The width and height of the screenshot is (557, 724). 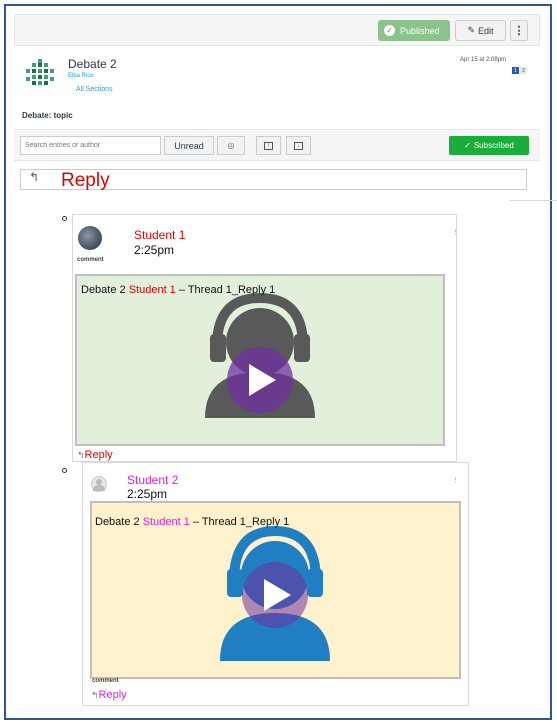 What do you see at coordinates (533, 200) in the screenshot?
I see `divider` at bounding box center [533, 200].